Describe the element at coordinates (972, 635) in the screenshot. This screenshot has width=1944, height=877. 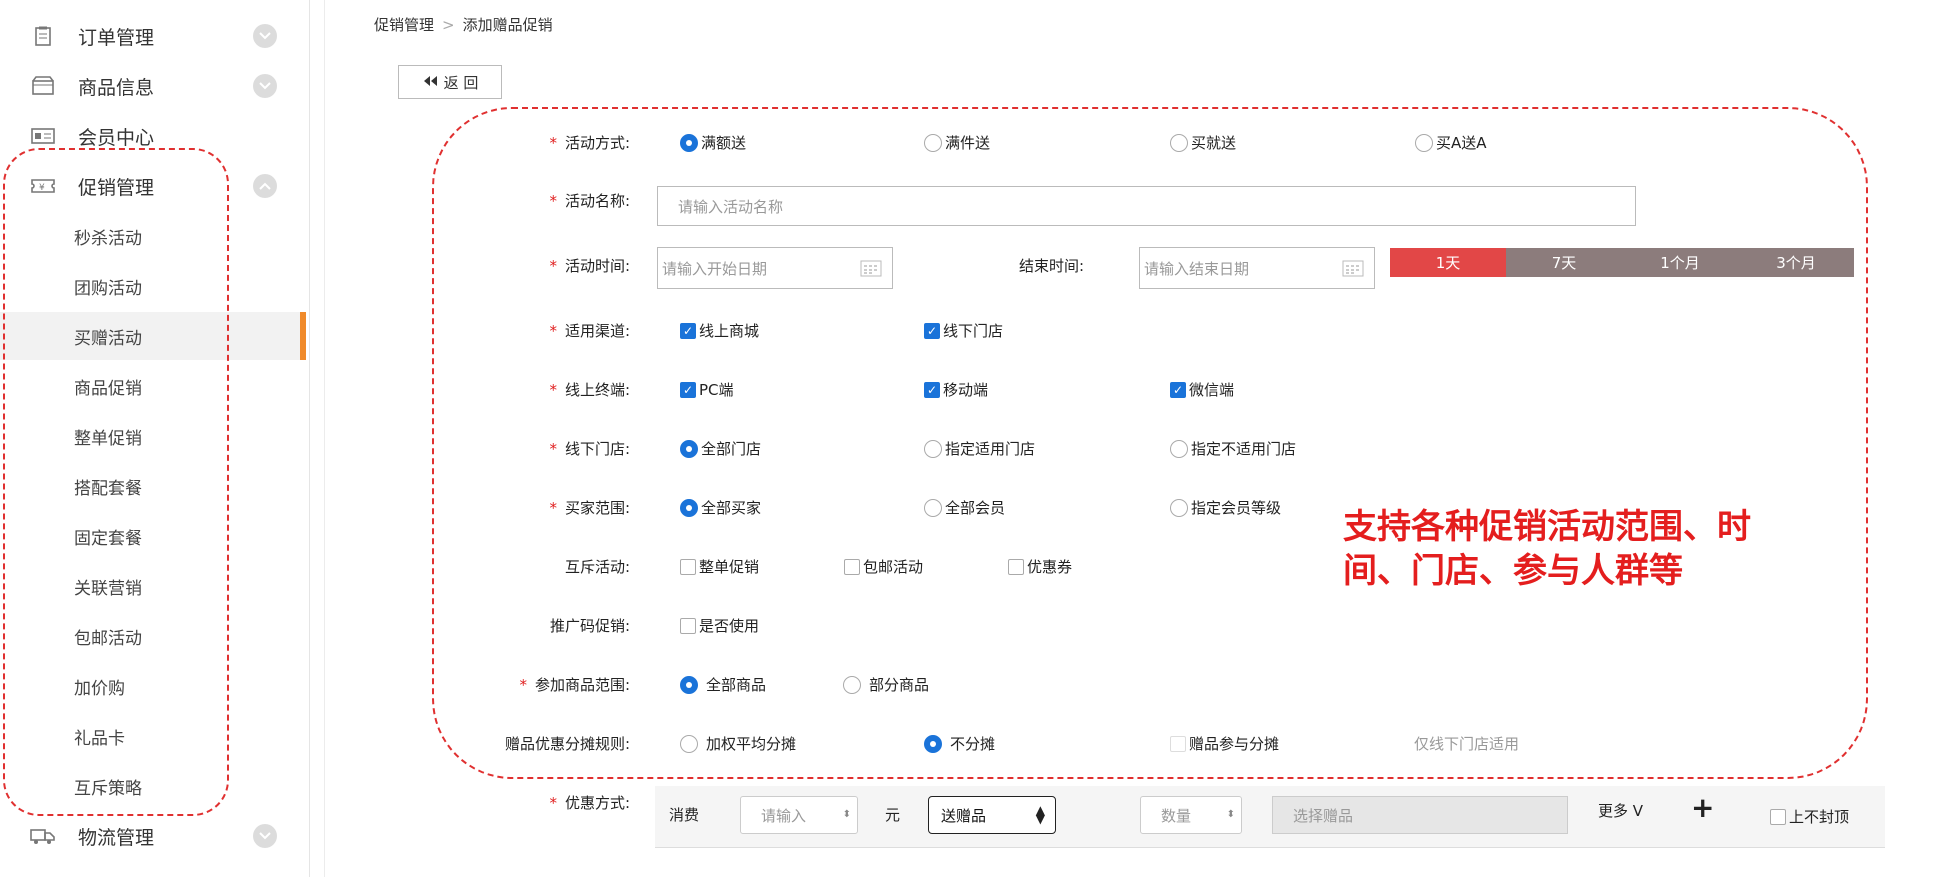
I see `row-promo-code: 推广码促销: 是否使用` at that location.